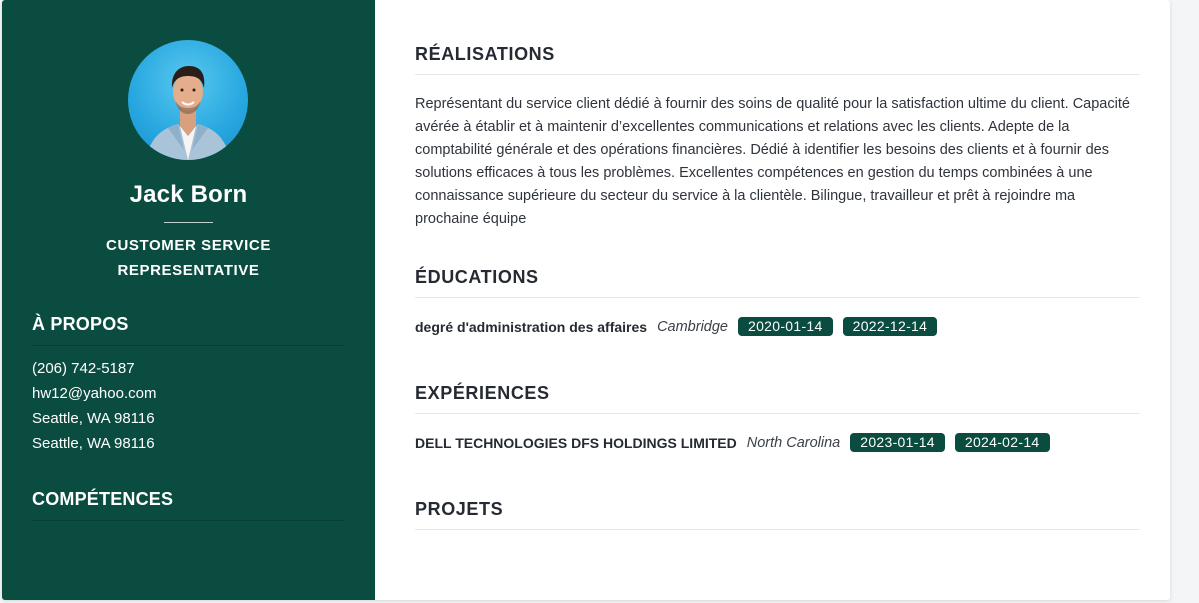 This screenshot has height=603, width=1199. I want to click on role-line-1: CUSTOMER SERVICE, so click(188, 245).